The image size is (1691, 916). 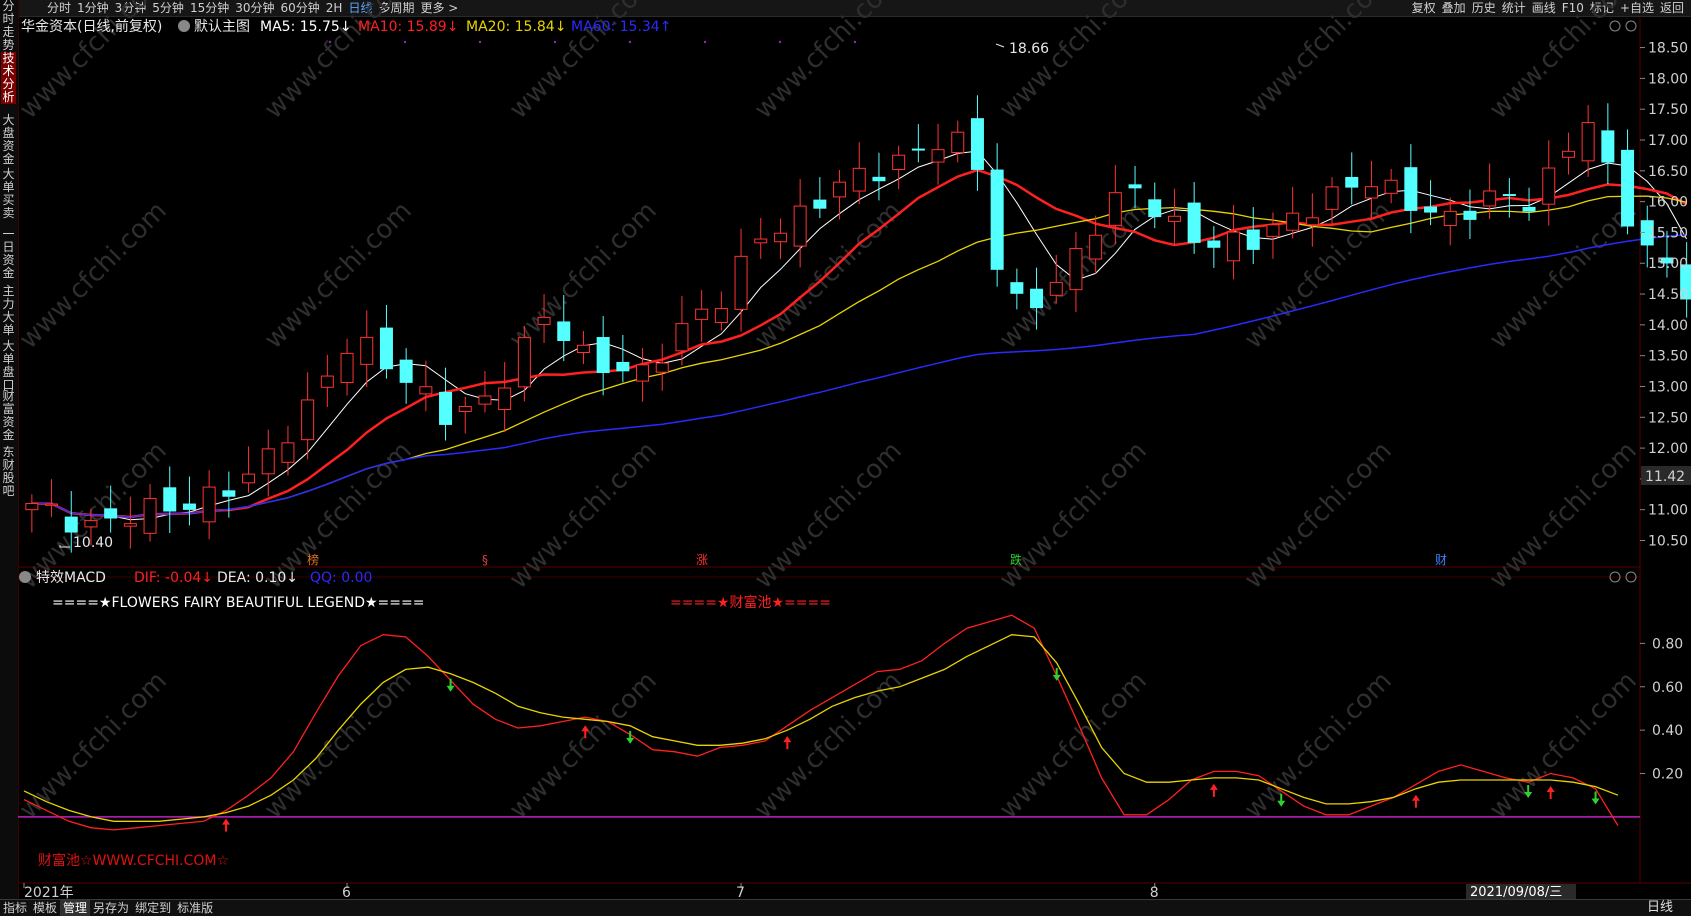 I want to click on bottom-tab-0: 指标, so click(x=15, y=908).